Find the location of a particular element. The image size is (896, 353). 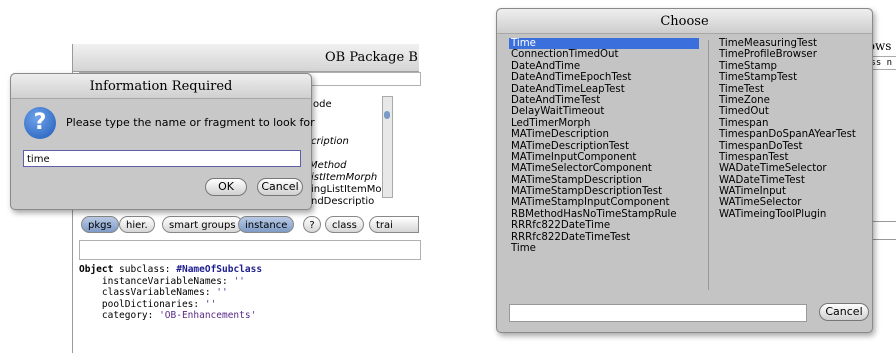

help-button: ? is located at coordinates (312, 224).